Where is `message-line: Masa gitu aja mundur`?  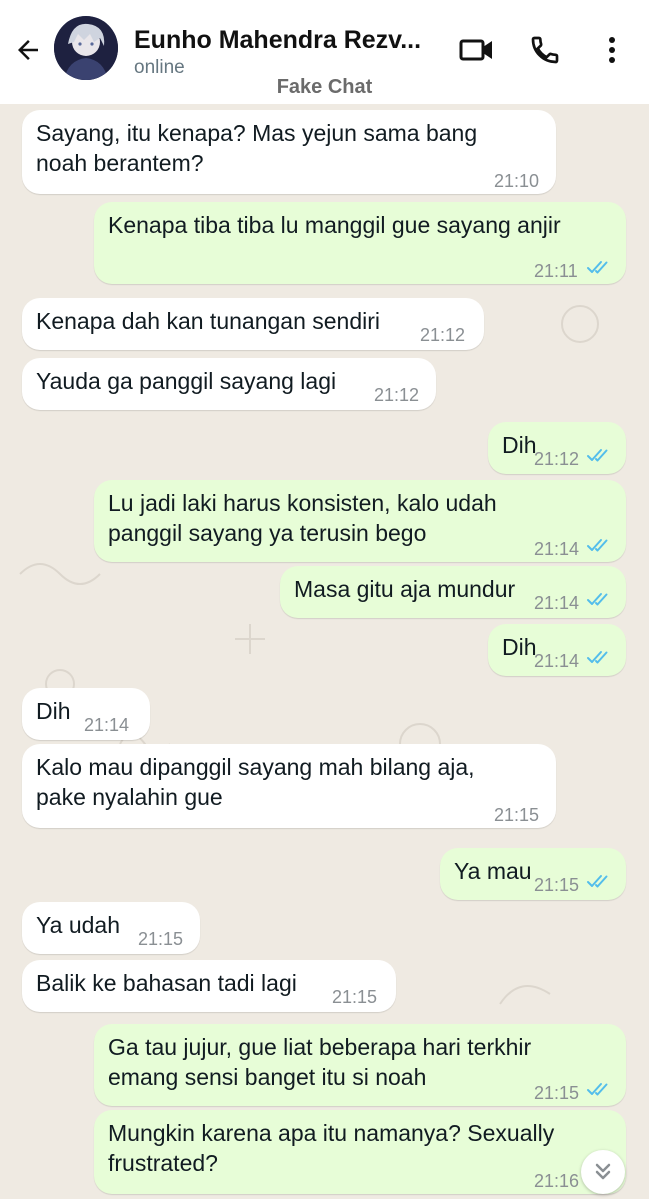 message-line: Masa gitu aja mundur is located at coordinates (405, 589).